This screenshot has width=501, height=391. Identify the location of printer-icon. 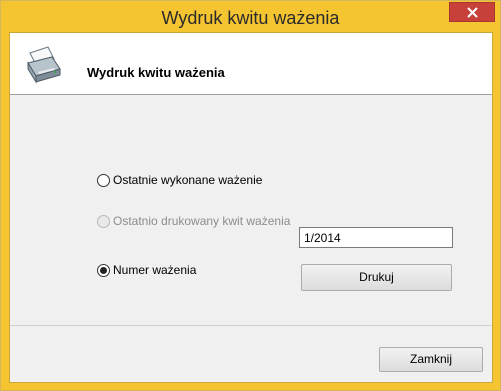
(44, 65).